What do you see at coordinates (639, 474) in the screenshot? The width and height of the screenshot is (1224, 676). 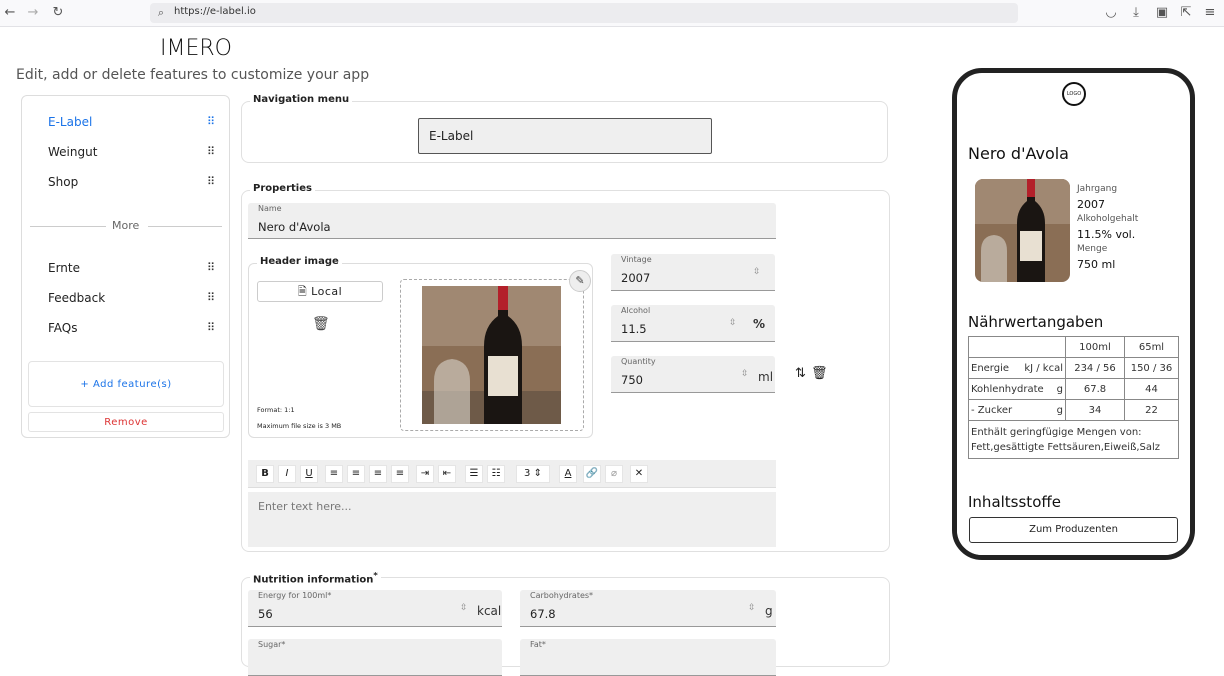 I see `clear-format-button: ✕` at bounding box center [639, 474].